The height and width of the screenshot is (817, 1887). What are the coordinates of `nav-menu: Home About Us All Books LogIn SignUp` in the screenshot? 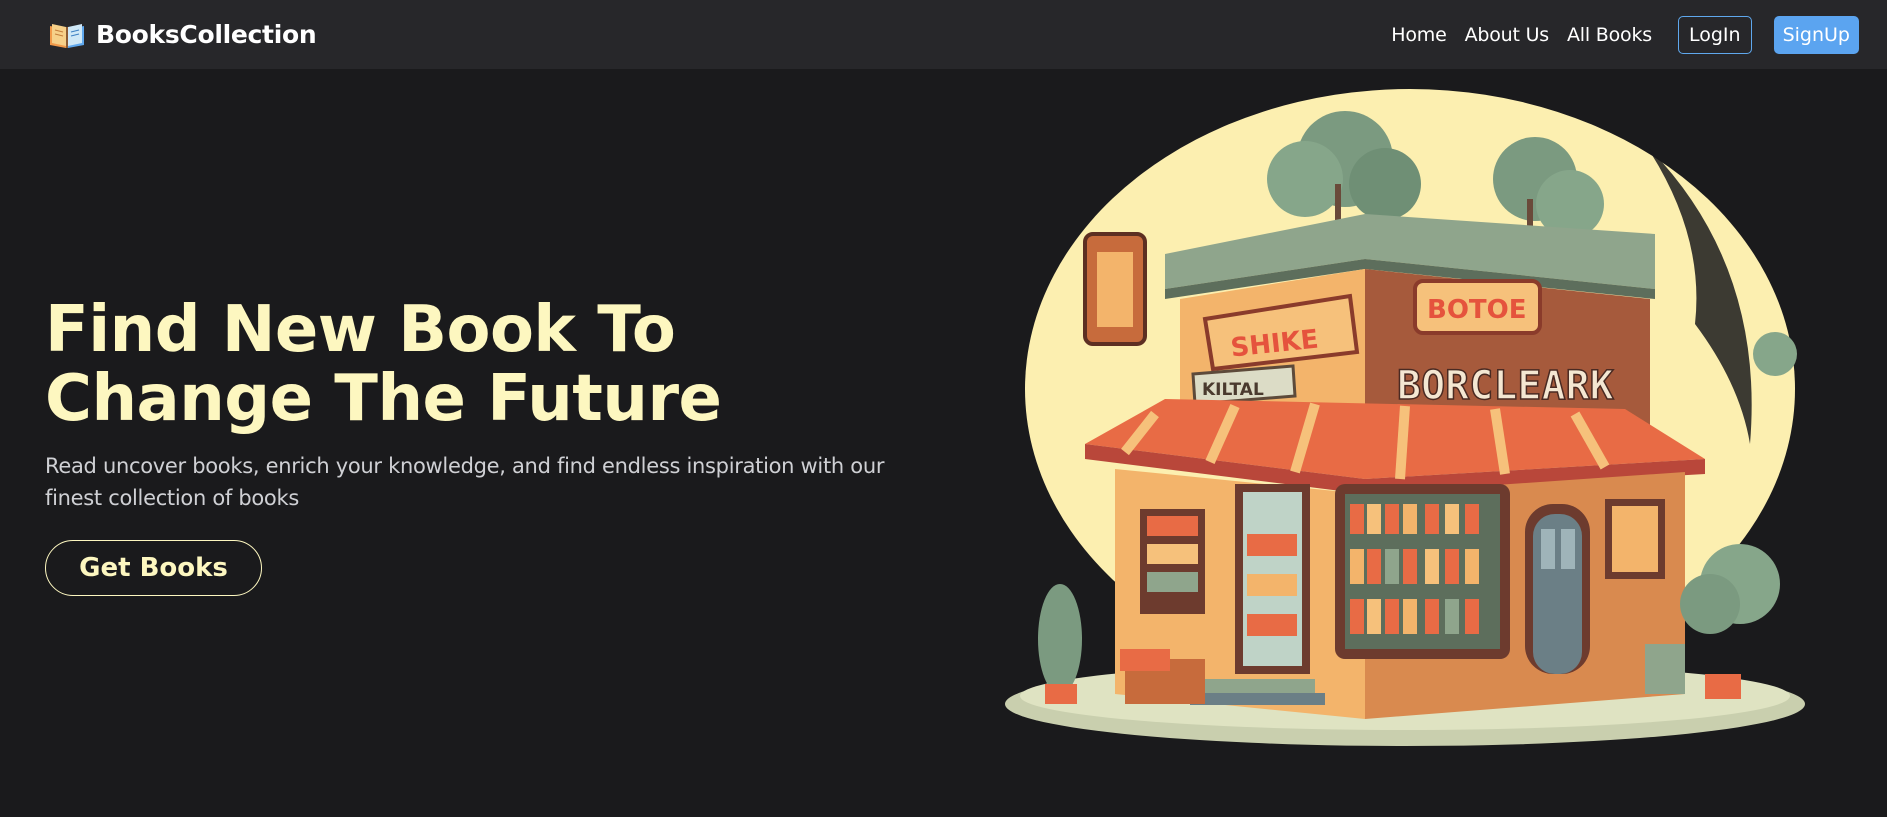 It's located at (1625, 34).